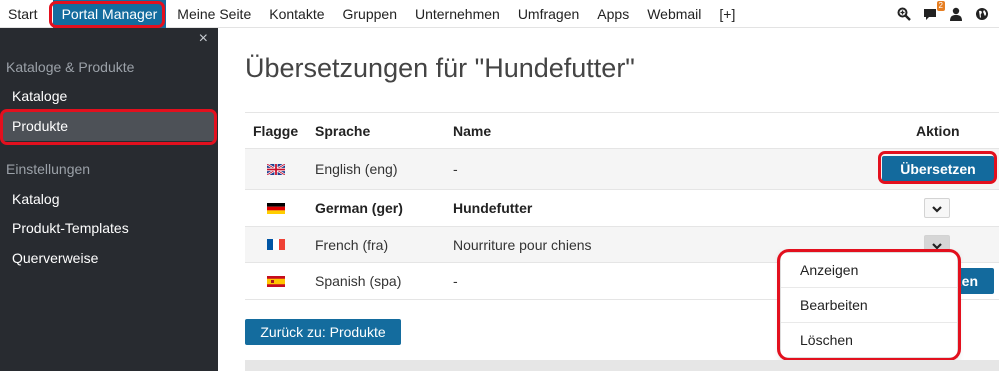 This screenshot has height=371, width=999. Describe the element at coordinates (358, 281) in the screenshot. I see `language-cell: Spanish (spa)` at that location.